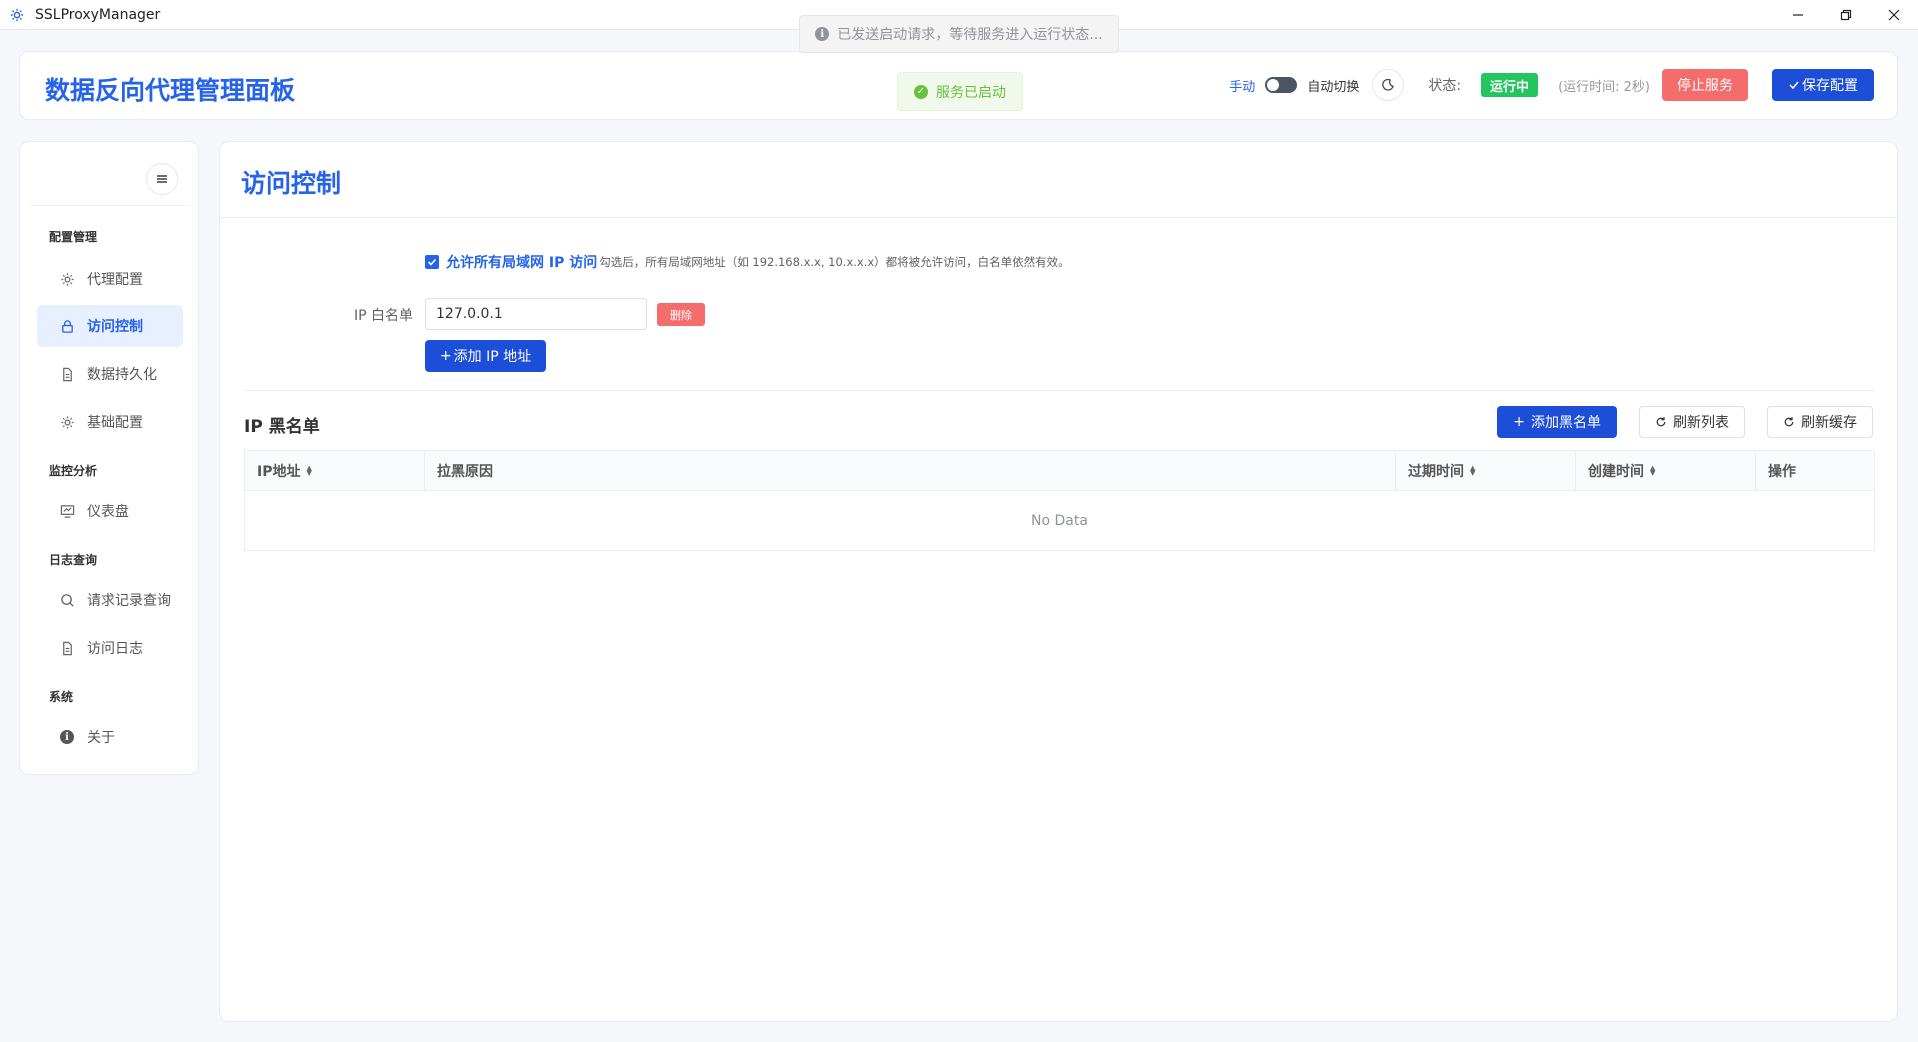  What do you see at coordinates (279, 471) in the screenshot?
I see `column-label: IP地址` at bounding box center [279, 471].